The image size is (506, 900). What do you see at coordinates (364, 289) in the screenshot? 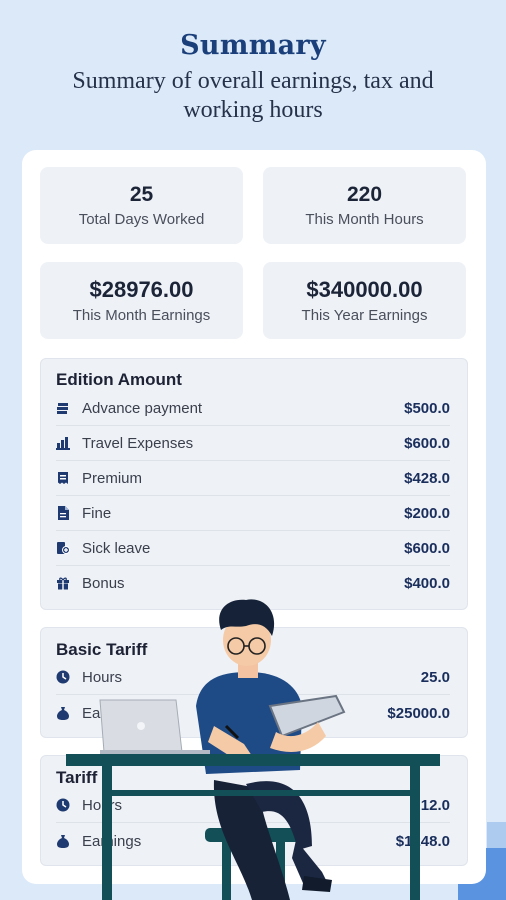
I see `stat-value: $340000.00` at bounding box center [364, 289].